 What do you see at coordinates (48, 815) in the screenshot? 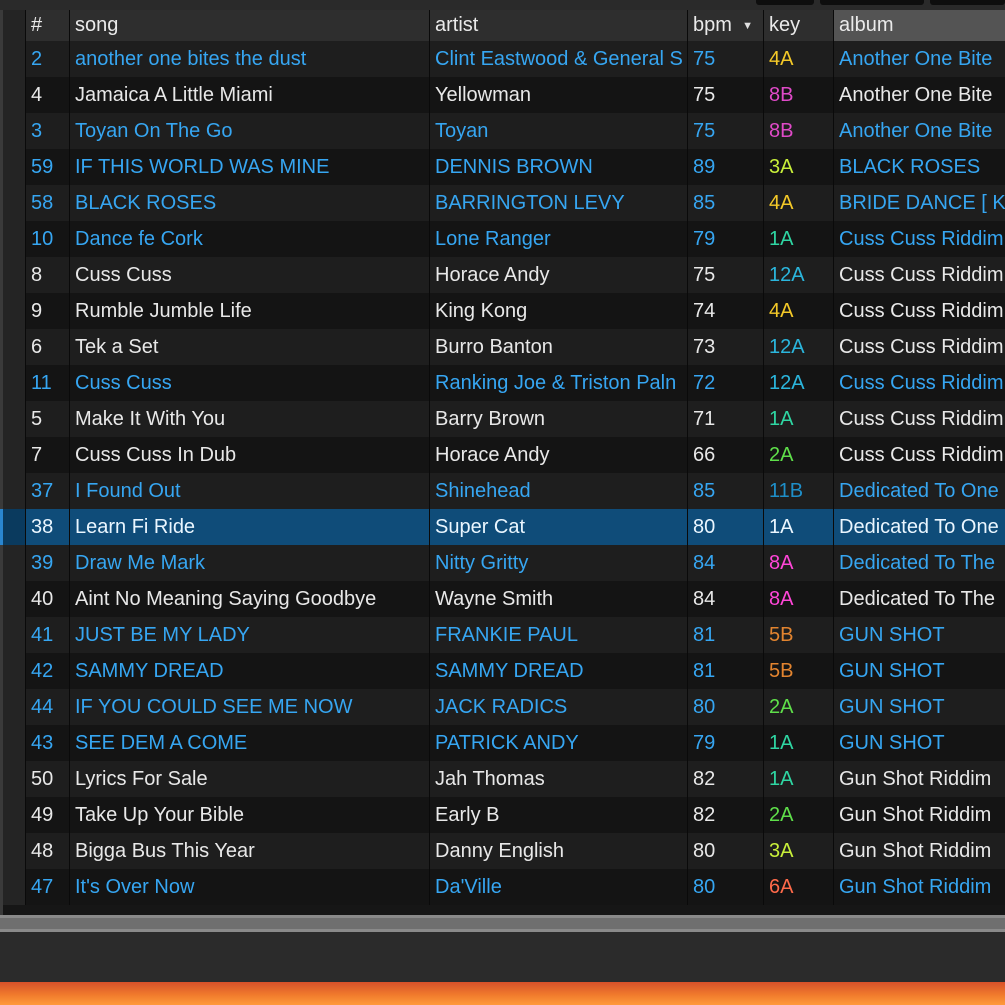
I see `cell-num: 49` at bounding box center [48, 815].